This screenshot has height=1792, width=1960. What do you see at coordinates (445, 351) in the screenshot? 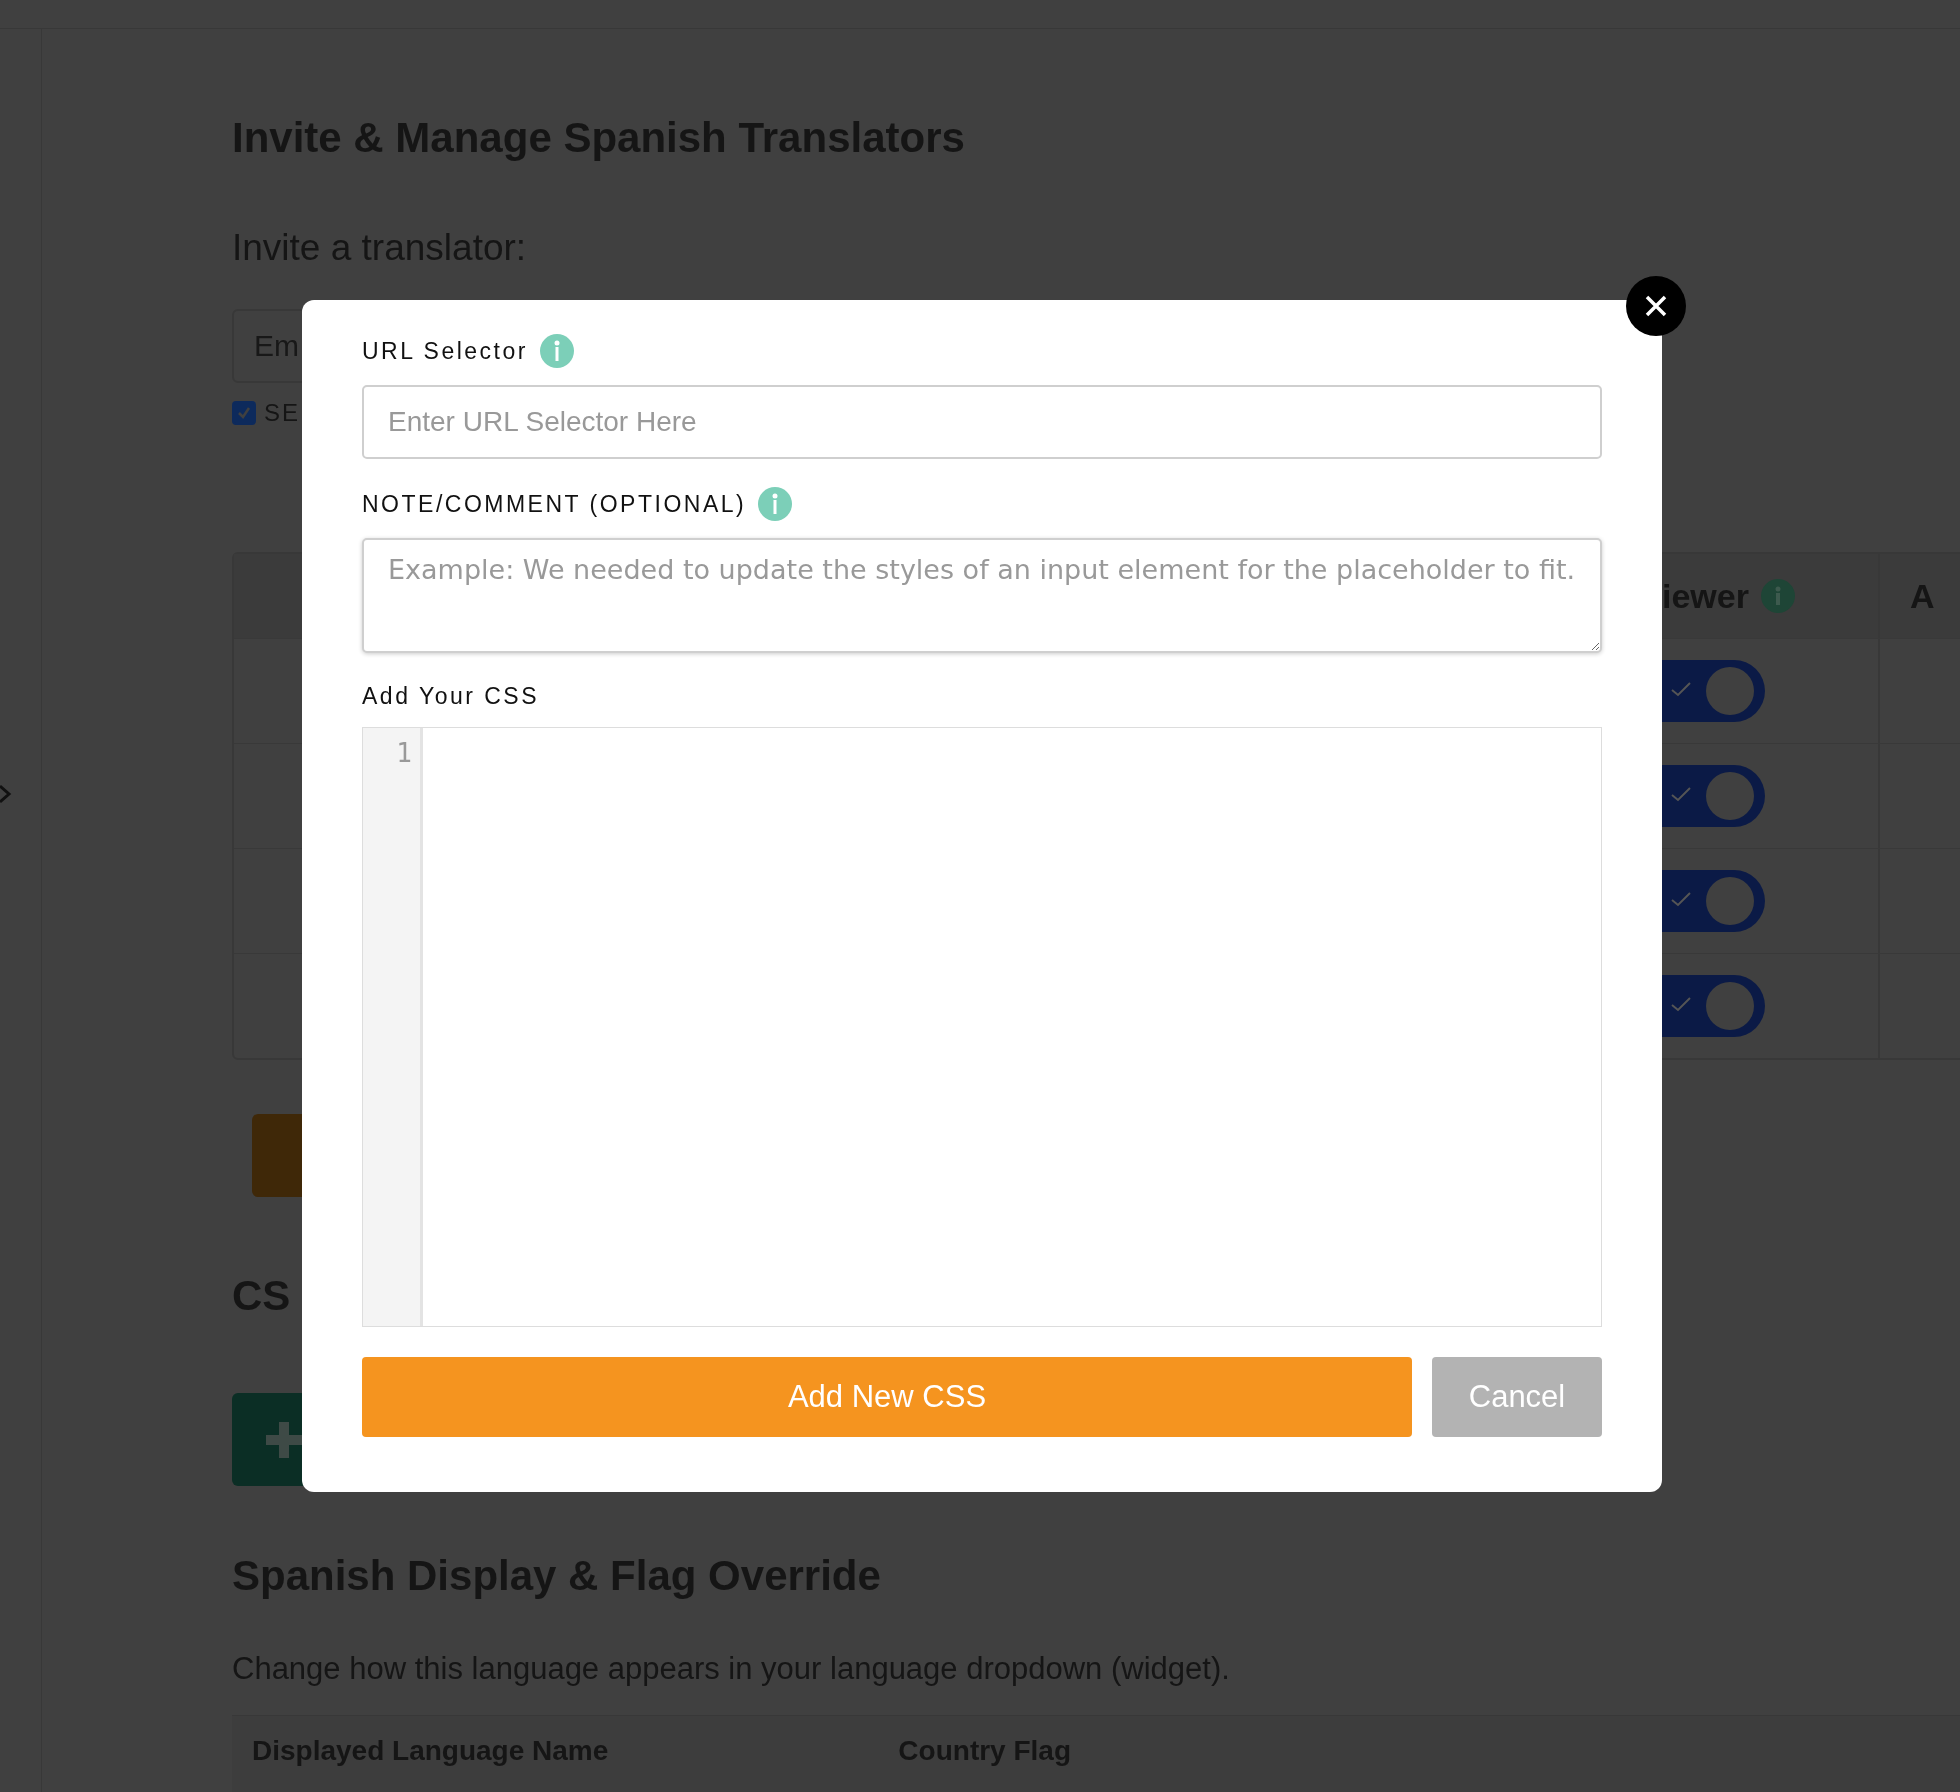
I see `field-label: URL Selector` at bounding box center [445, 351].